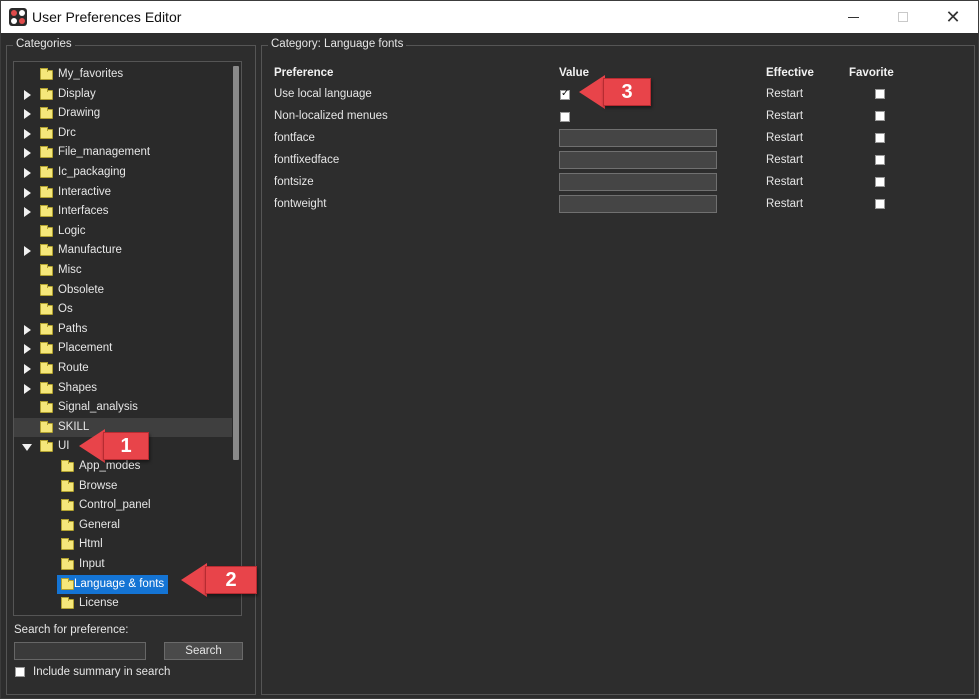  What do you see at coordinates (90, 250) in the screenshot?
I see `tree-item-label: Manufacture` at bounding box center [90, 250].